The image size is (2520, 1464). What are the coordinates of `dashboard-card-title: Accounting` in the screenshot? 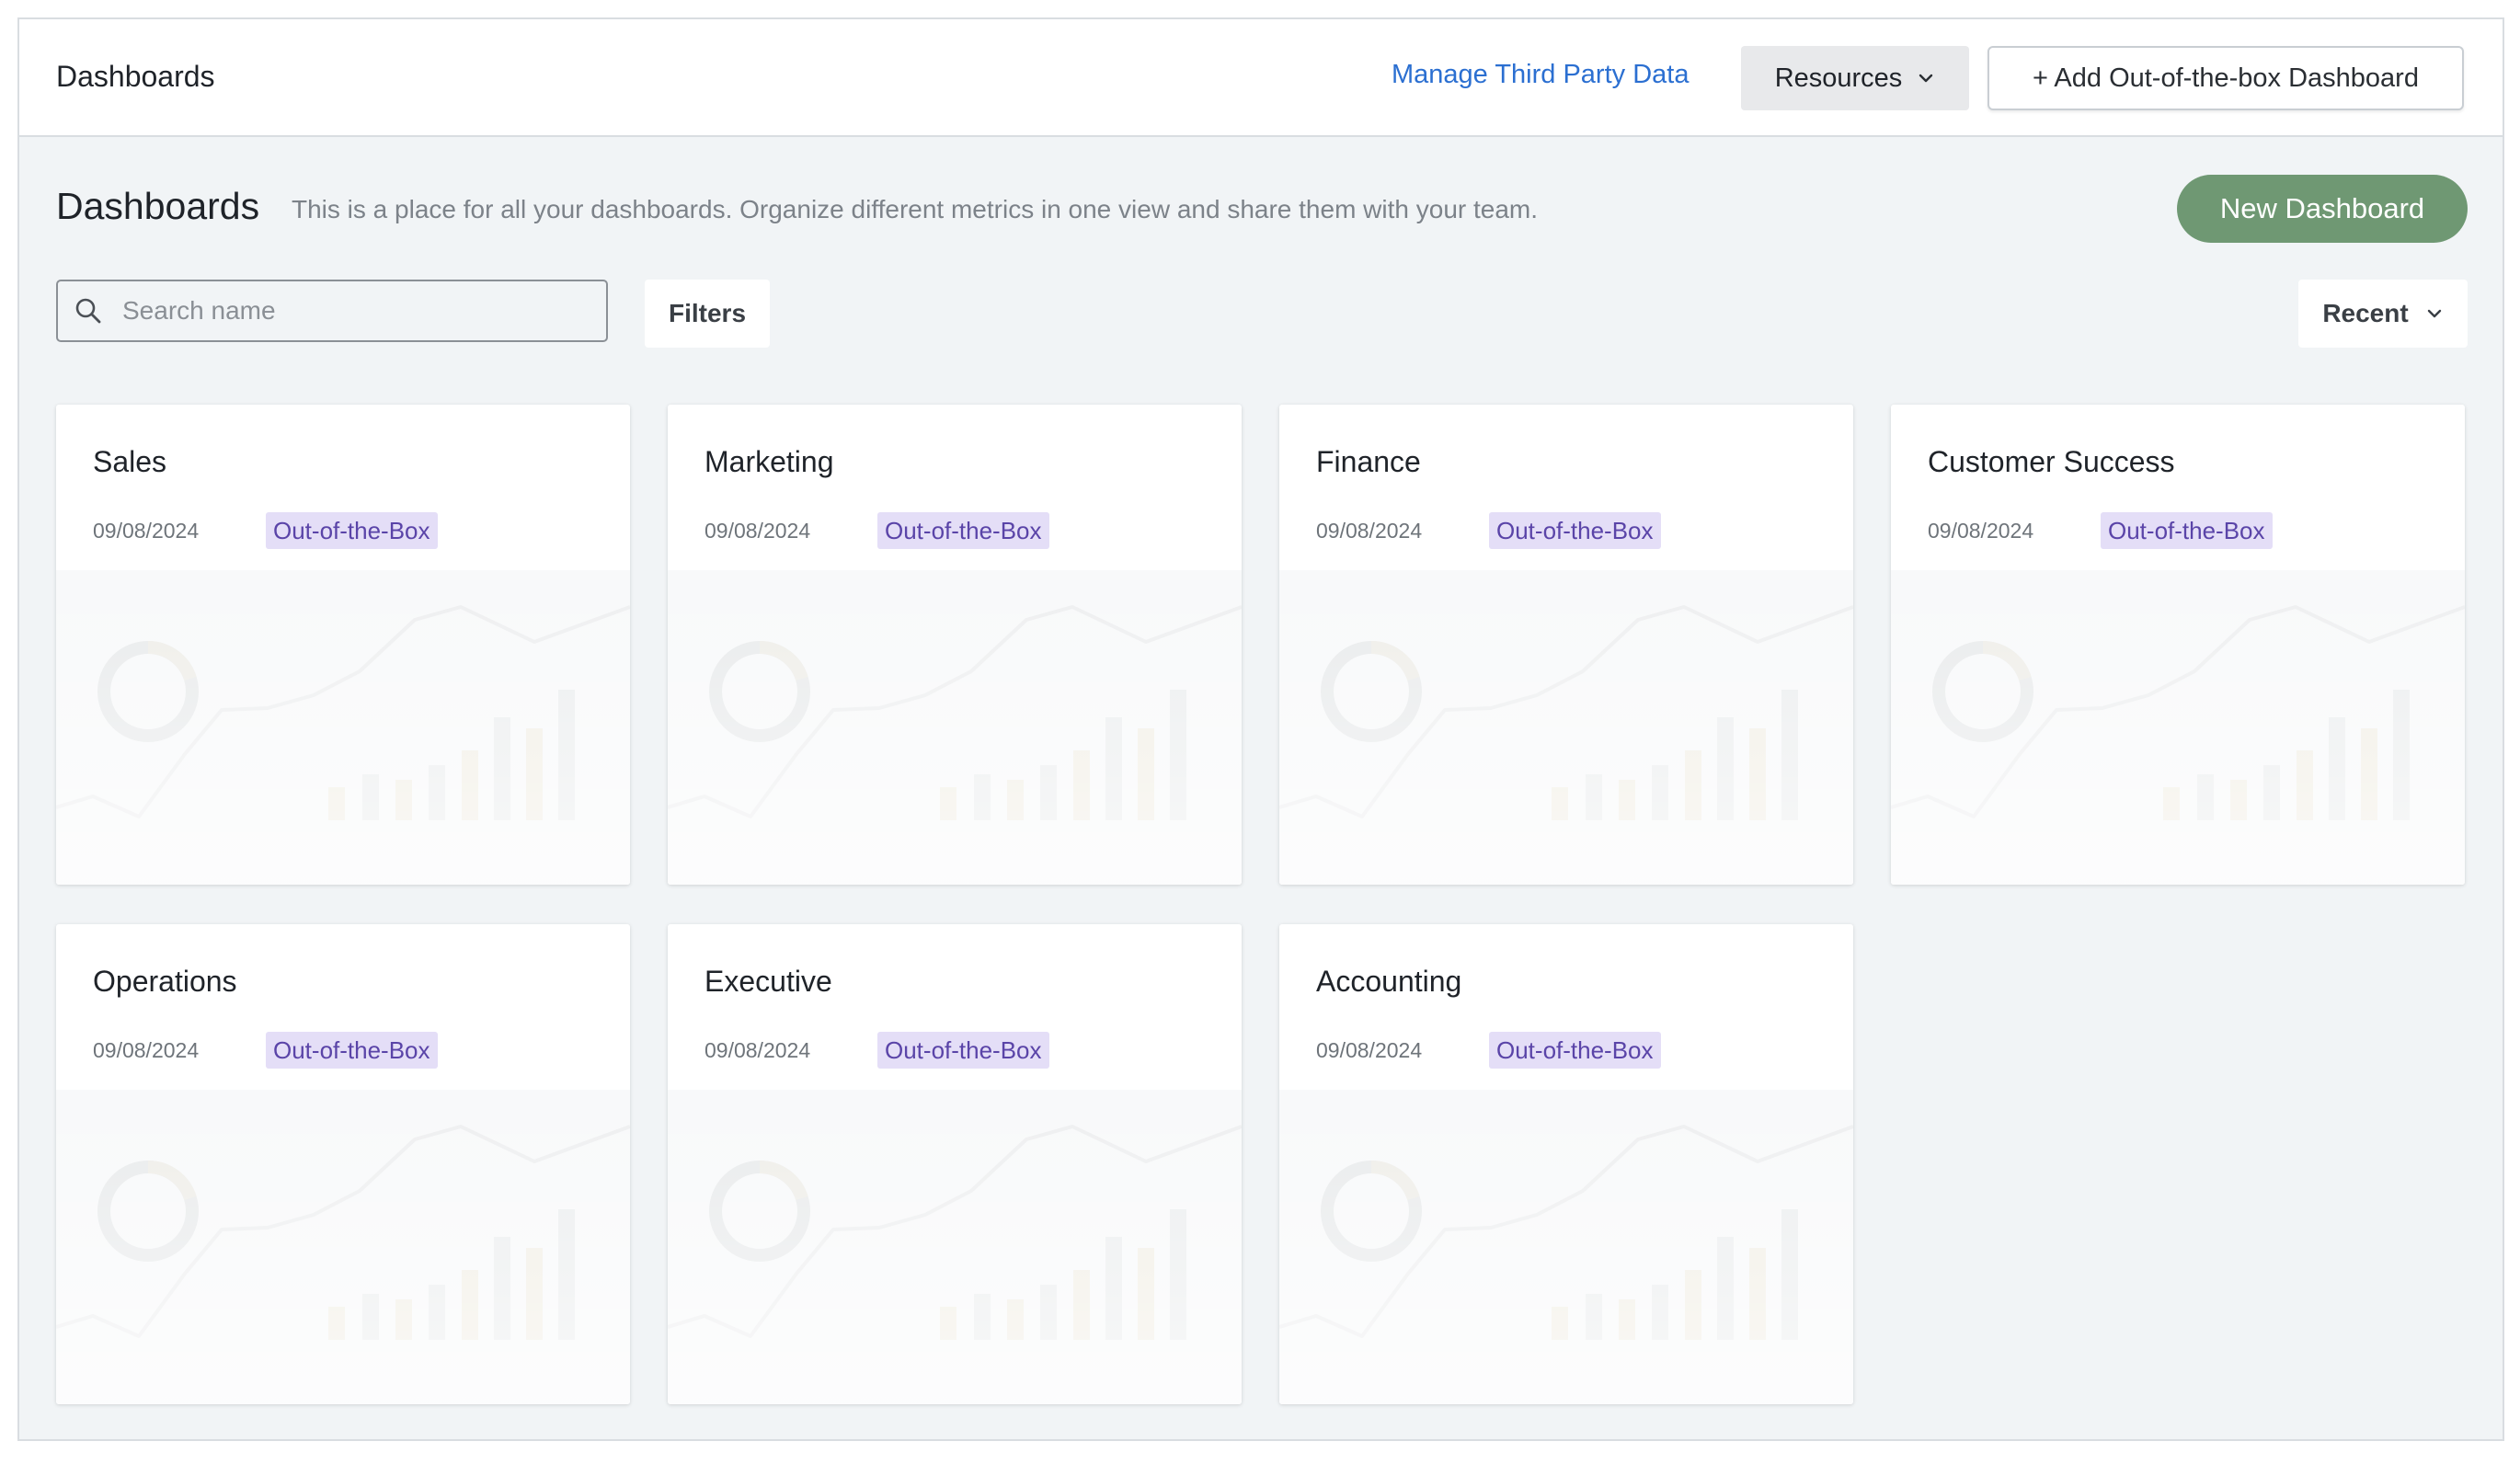 It's located at (1389, 982).